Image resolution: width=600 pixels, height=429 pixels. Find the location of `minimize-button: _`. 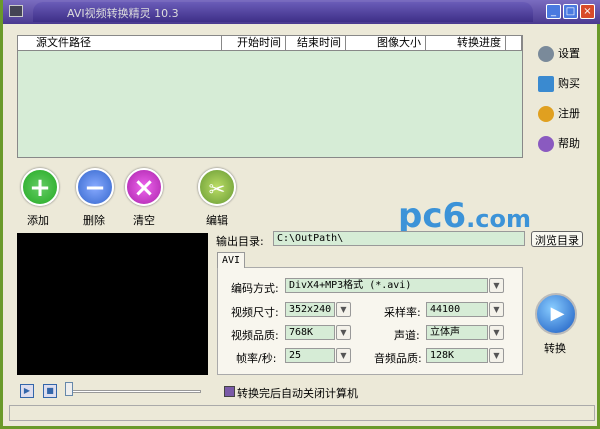

minimize-button: _ is located at coordinates (553, 11).